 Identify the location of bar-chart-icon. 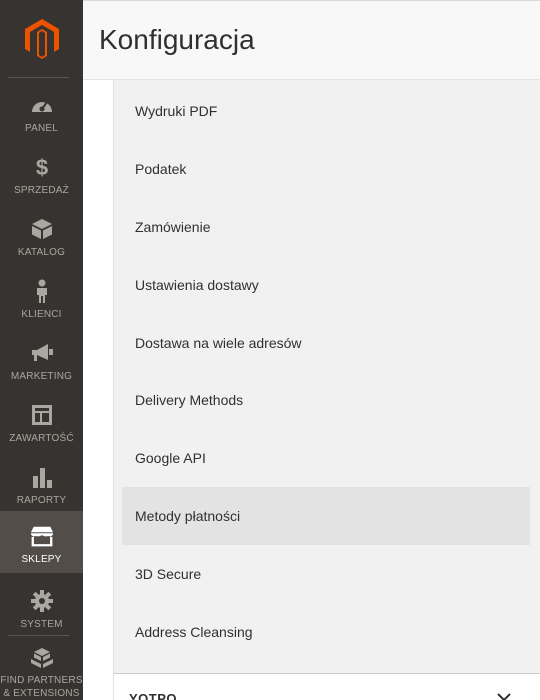
(42, 477).